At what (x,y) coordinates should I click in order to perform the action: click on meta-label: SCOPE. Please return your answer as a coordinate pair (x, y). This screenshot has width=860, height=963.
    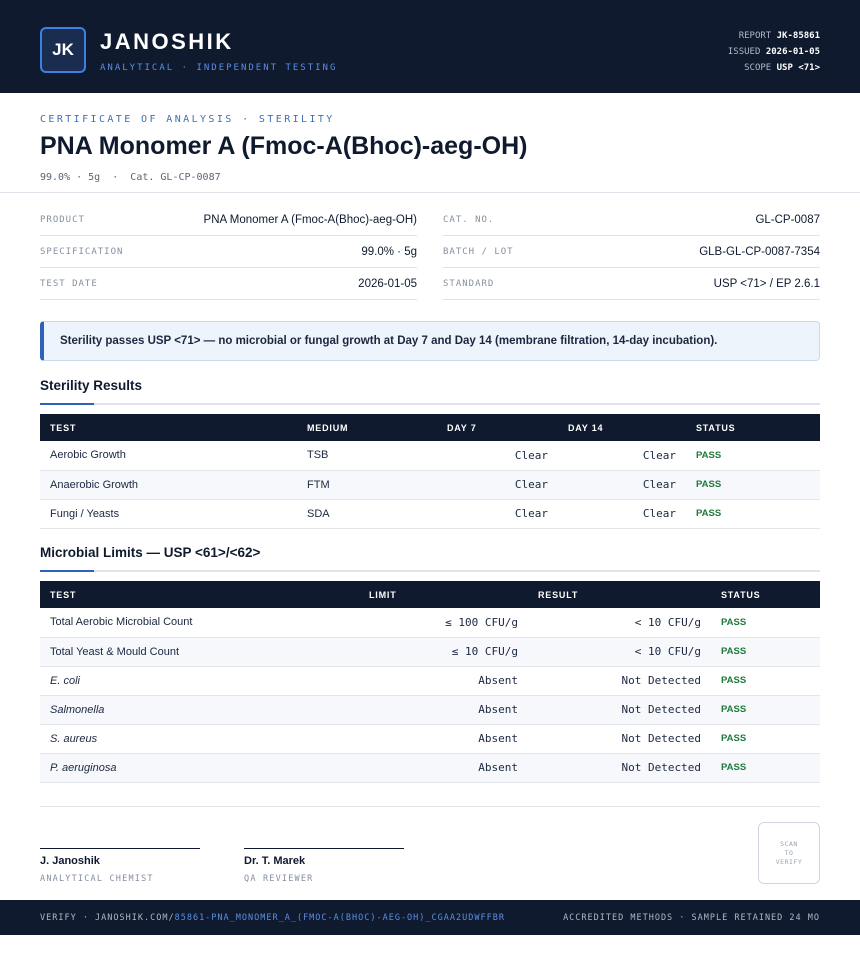
    Looking at the image, I should click on (758, 68).